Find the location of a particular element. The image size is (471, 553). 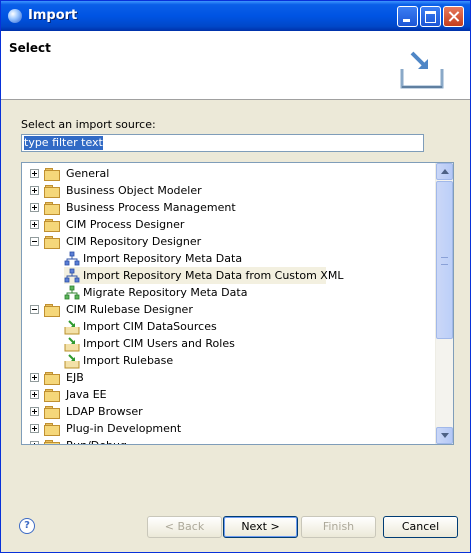

minimize-button is located at coordinates (407, 16).